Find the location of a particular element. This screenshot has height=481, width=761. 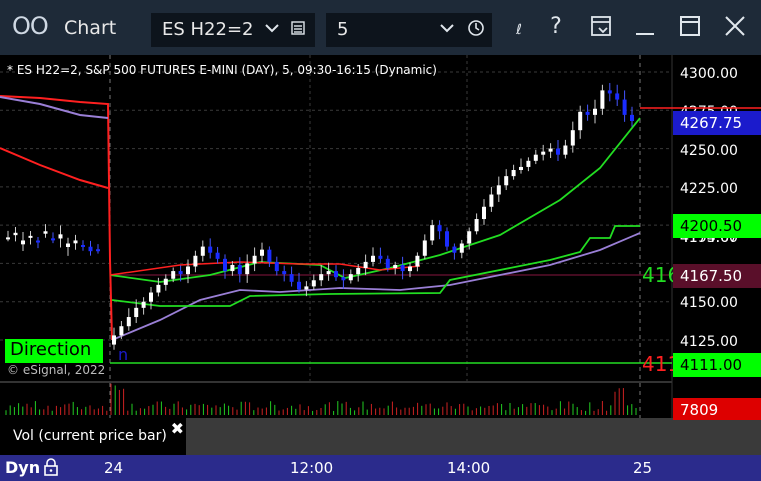

volume-text: 7809 is located at coordinates (699, 410).